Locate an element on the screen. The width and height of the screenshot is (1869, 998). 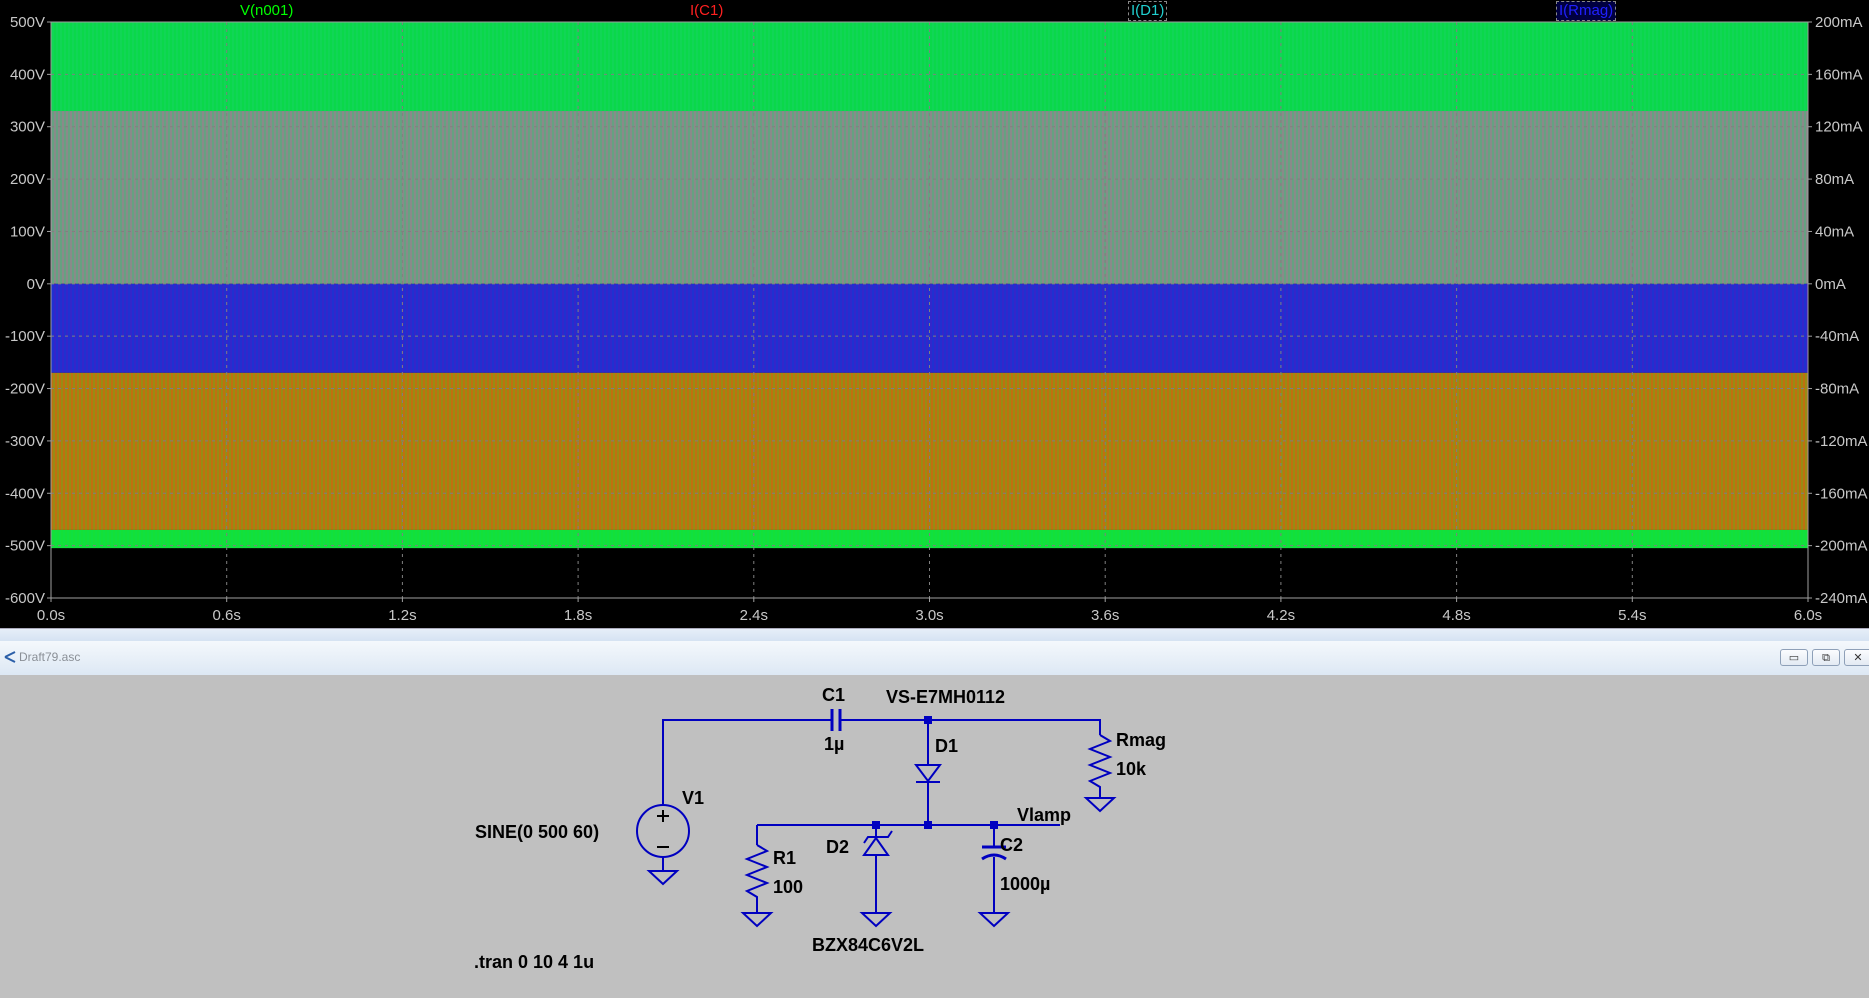
trace-label-irmag: I(Rmag) is located at coordinates (1586, 11).